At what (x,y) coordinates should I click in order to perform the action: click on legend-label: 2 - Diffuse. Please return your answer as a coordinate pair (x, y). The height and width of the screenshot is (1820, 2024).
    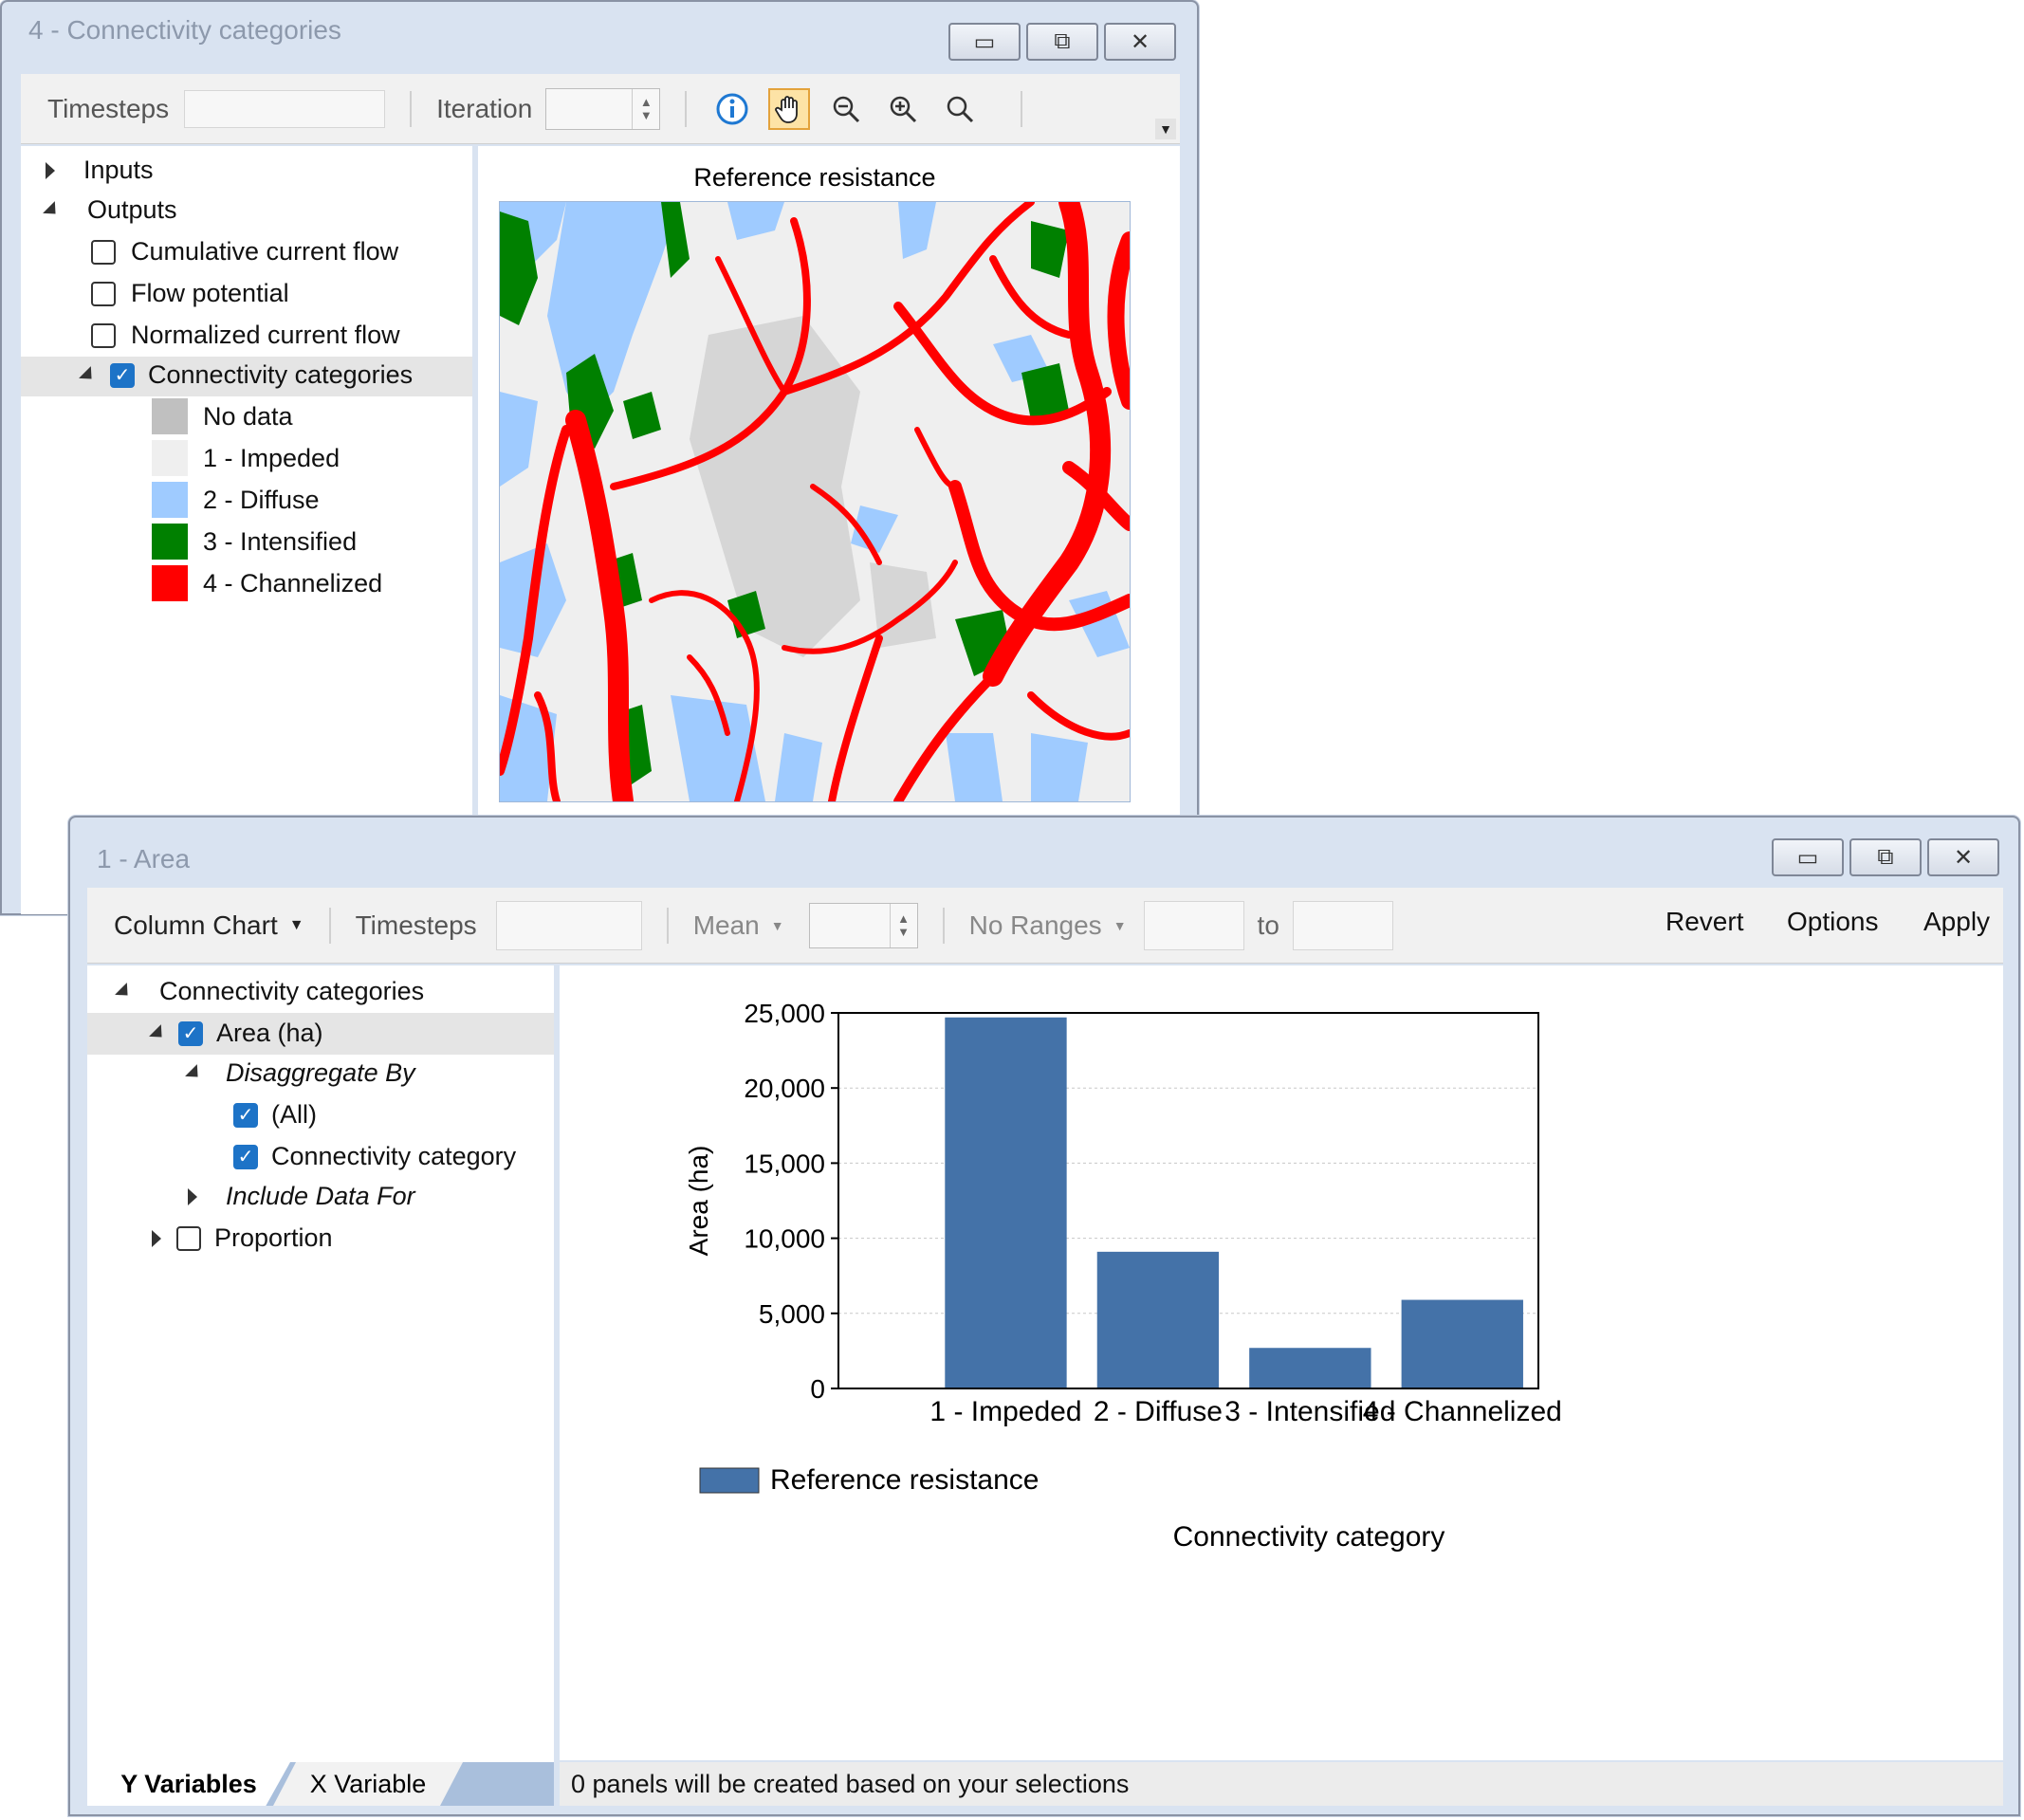
    Looking at the image, I should click on (261, 500).